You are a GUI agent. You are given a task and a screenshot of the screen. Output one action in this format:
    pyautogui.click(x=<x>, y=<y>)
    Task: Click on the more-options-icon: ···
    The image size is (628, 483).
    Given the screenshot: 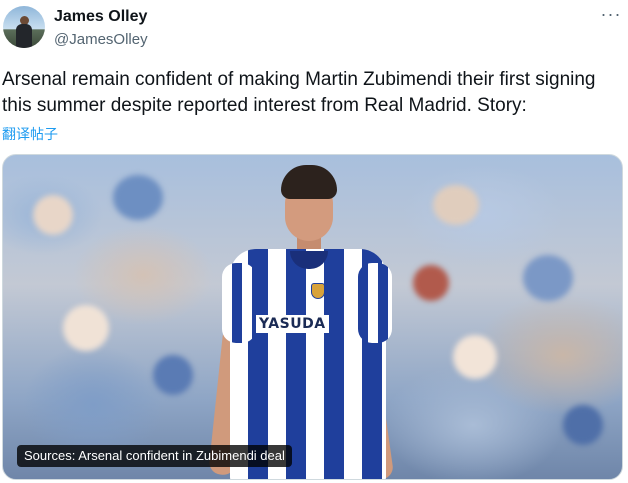 What is the action you would take?
    pyautogui.click(x=611, y=15)
    